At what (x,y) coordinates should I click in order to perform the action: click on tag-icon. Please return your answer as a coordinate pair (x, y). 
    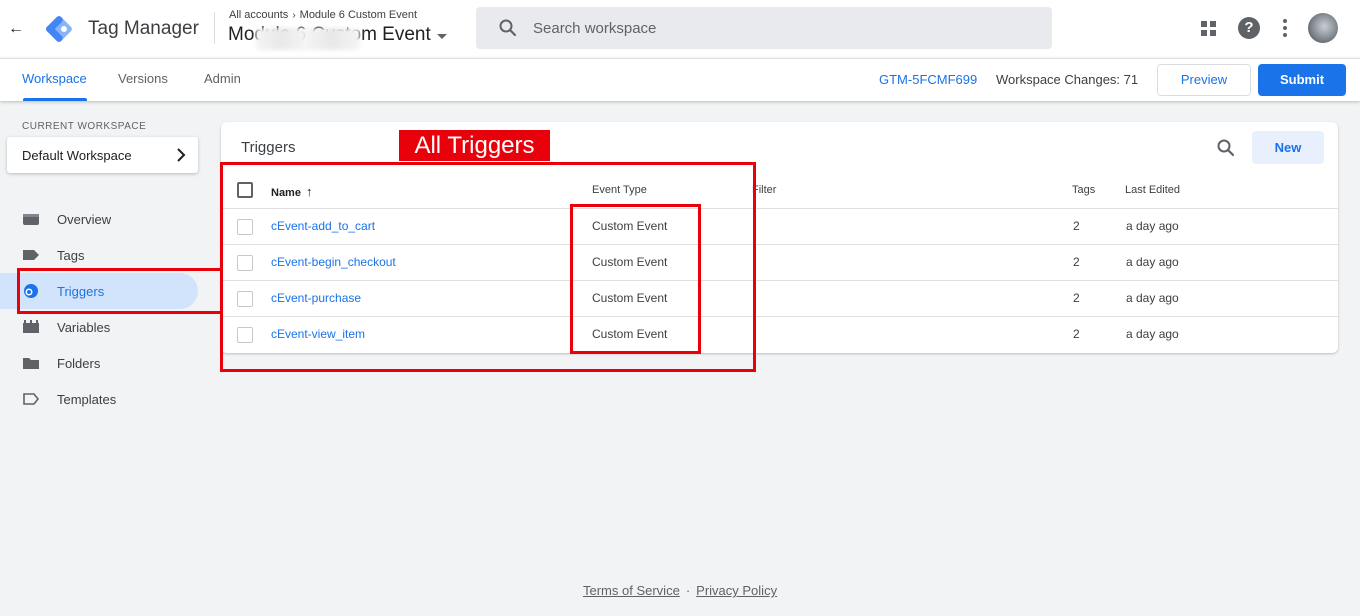
    Looking at the image, I should click on (31, 255).